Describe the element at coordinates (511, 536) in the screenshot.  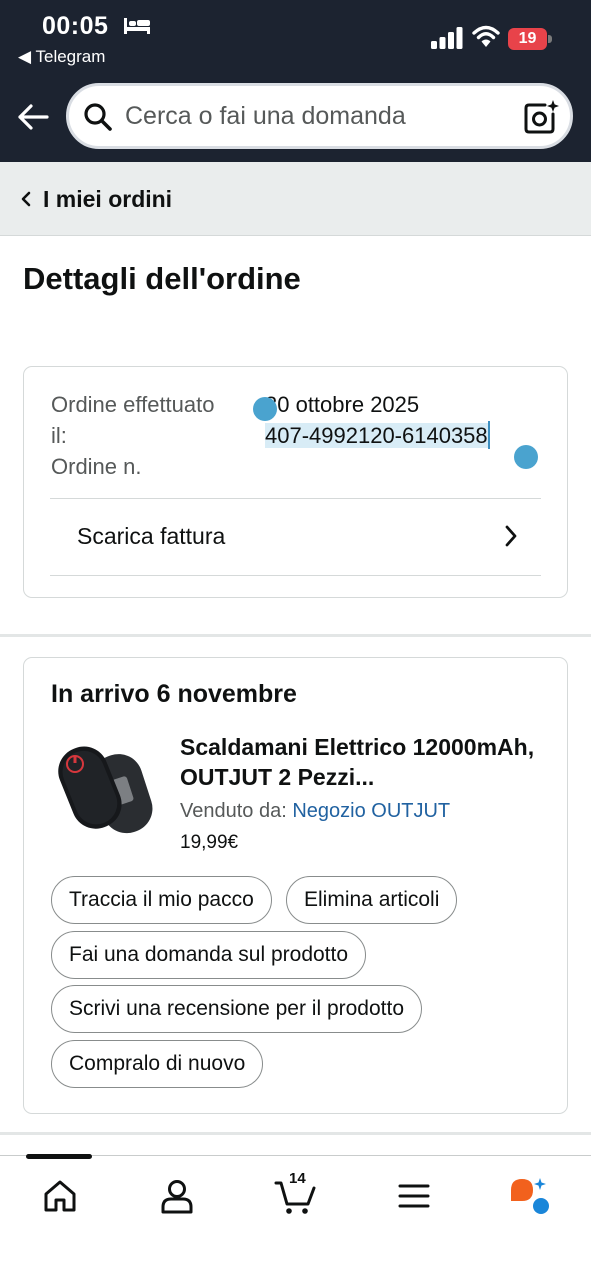
I see `chevron-right-icon` at that location.